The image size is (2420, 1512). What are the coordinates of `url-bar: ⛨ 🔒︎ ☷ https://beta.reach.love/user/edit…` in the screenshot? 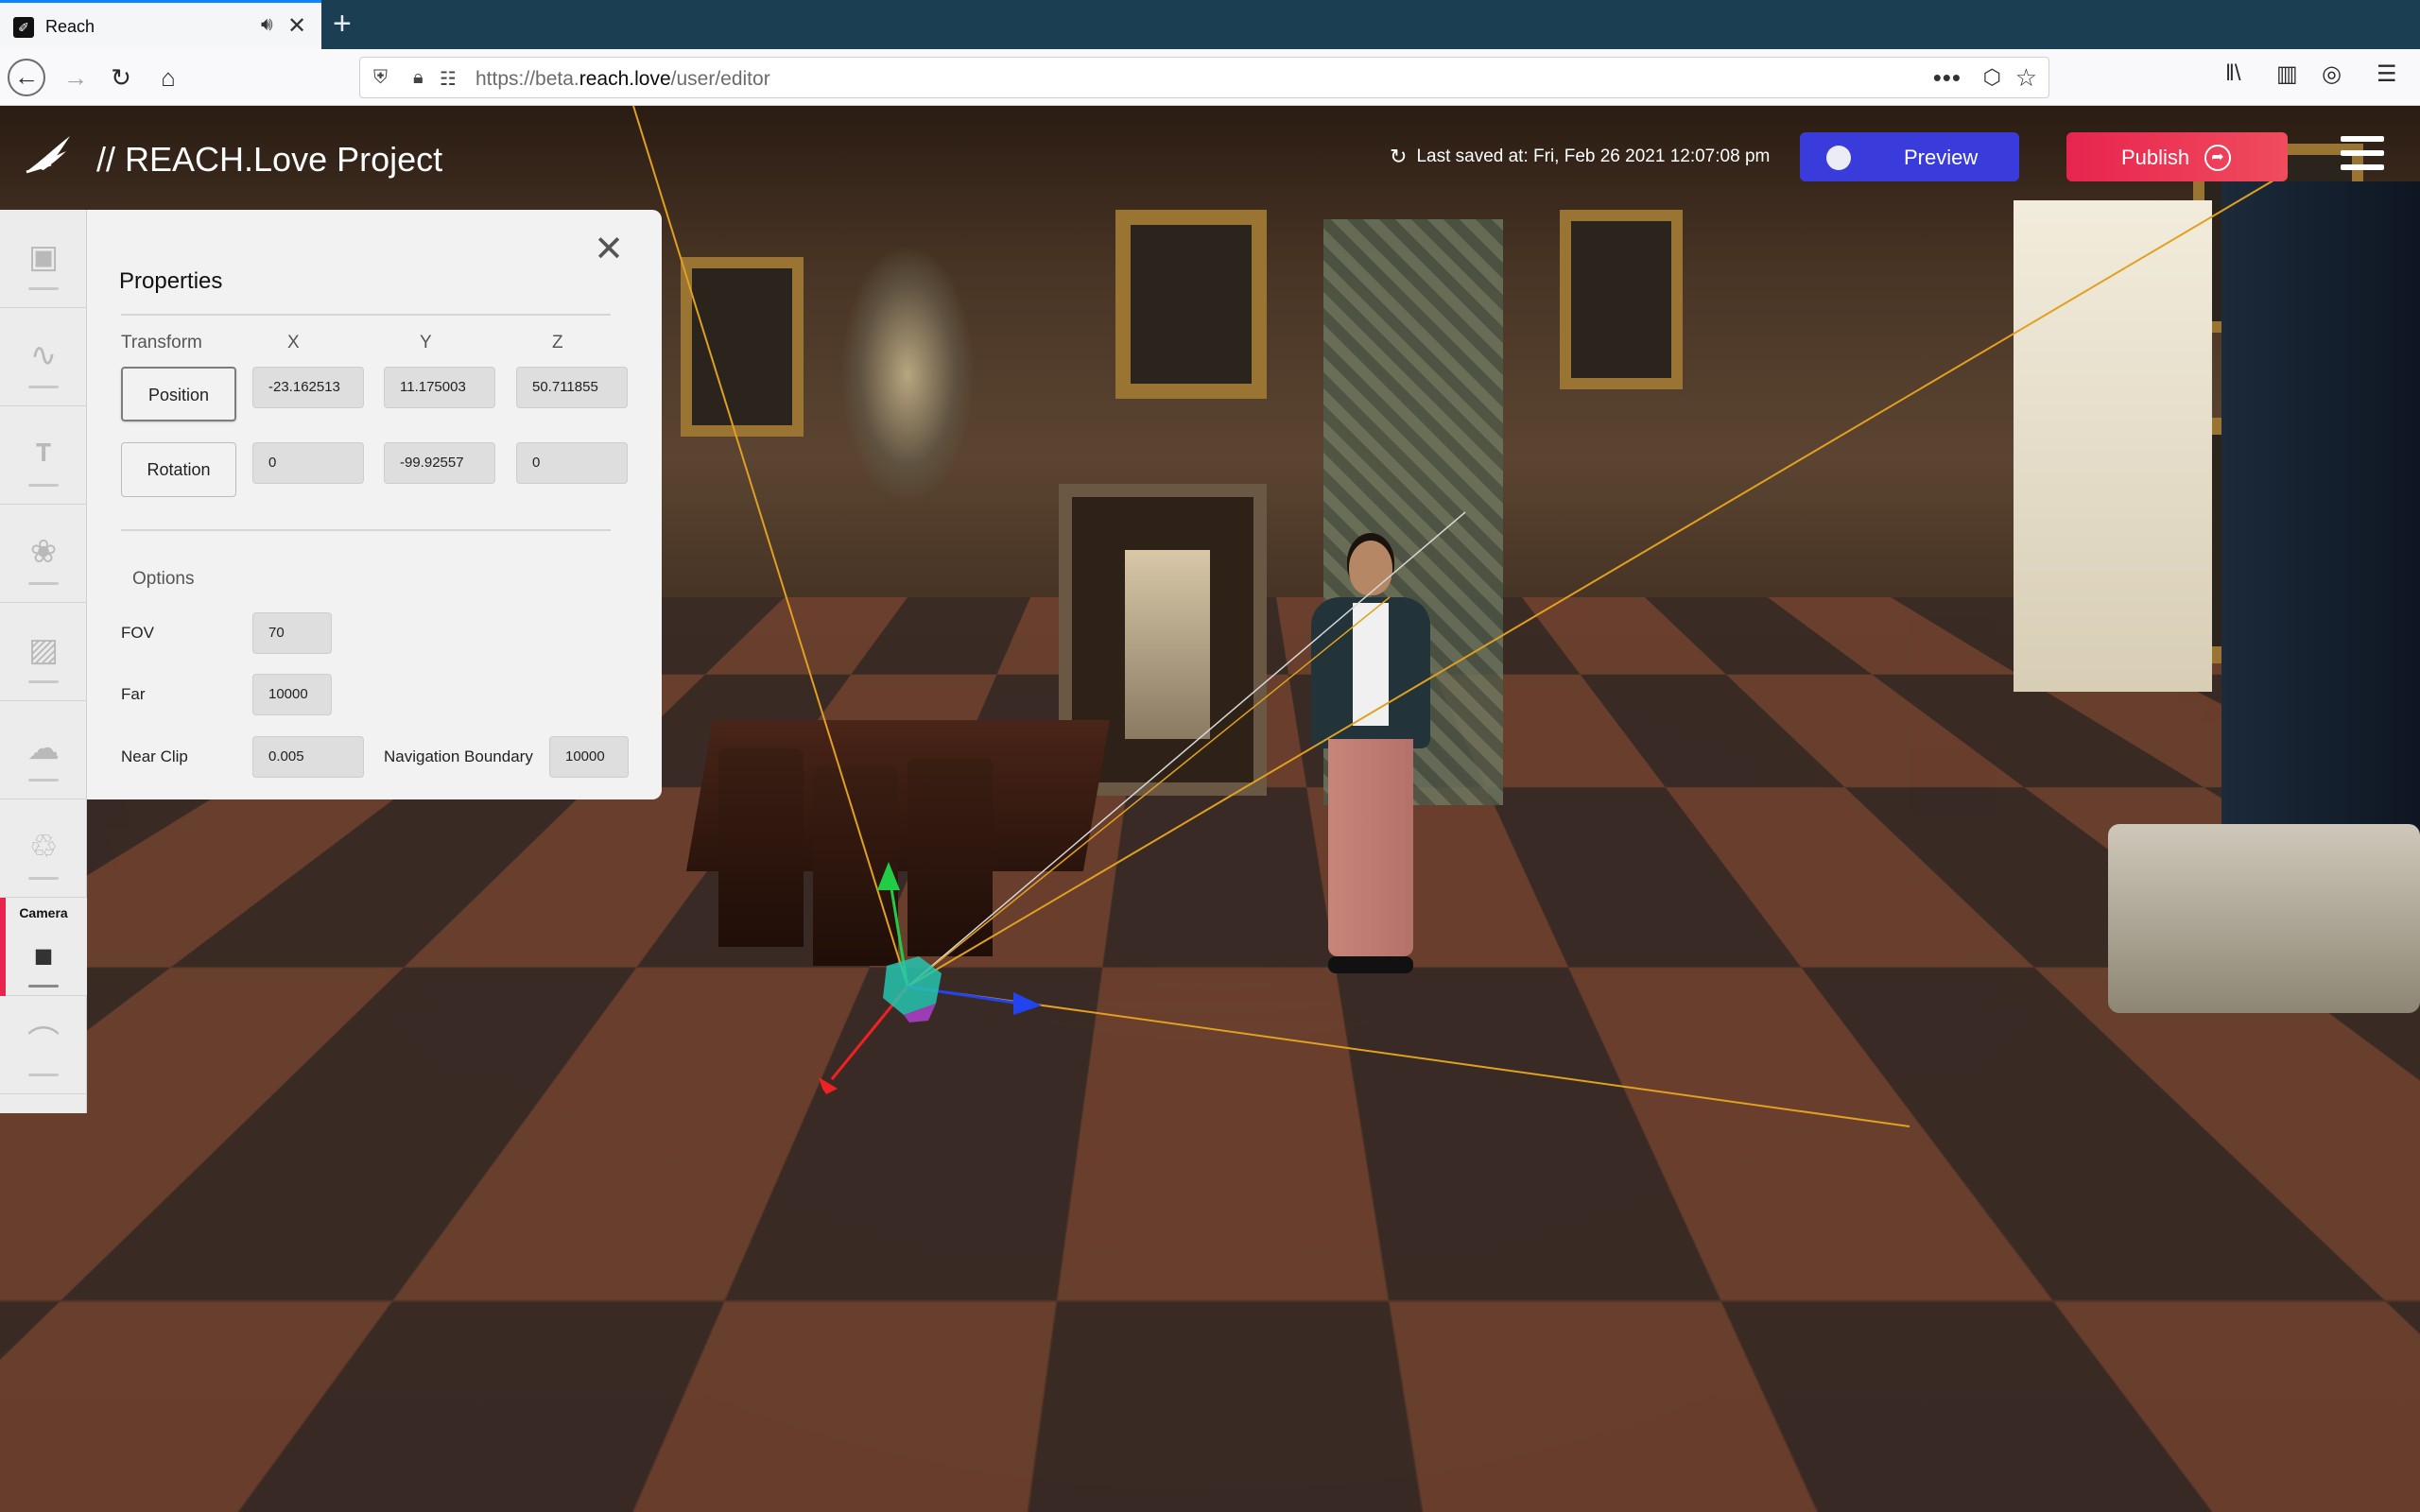 It's located at (1204, 77).